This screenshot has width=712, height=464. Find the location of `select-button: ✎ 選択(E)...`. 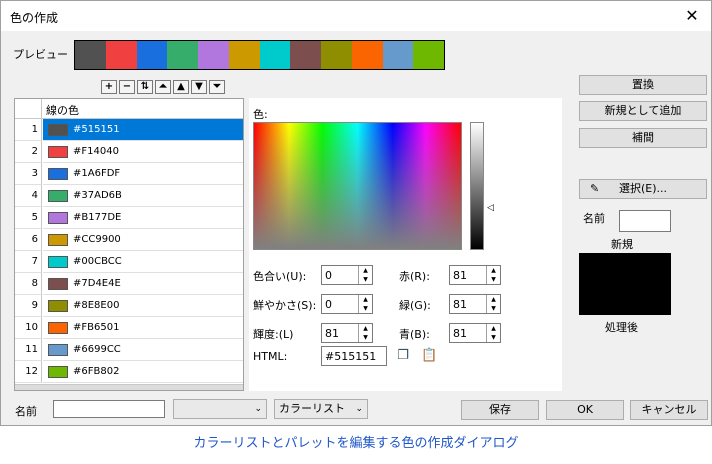

select-button: ✎ 選択(E)... is located at coordinates (643, 189).